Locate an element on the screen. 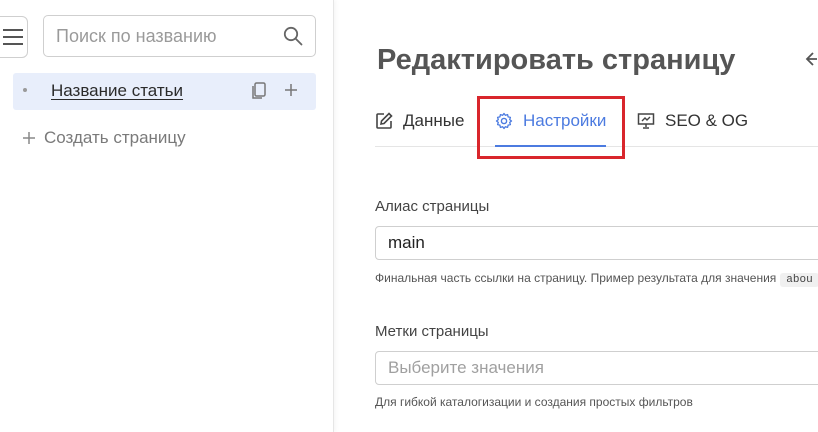 Image resolution: width=818 pixels, height=432 pixels. presentation-icon is located at coordinates (646, 121).